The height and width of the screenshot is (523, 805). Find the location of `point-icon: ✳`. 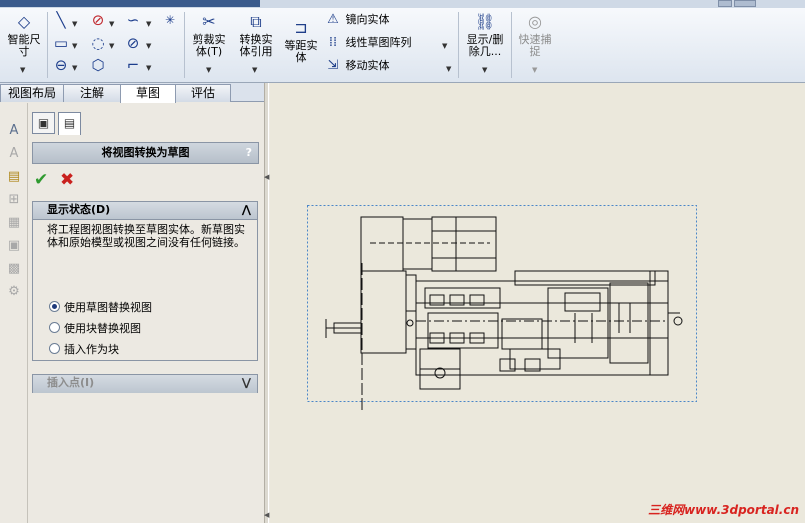

point-icon: ✳ is located at coordinates (170, 20).